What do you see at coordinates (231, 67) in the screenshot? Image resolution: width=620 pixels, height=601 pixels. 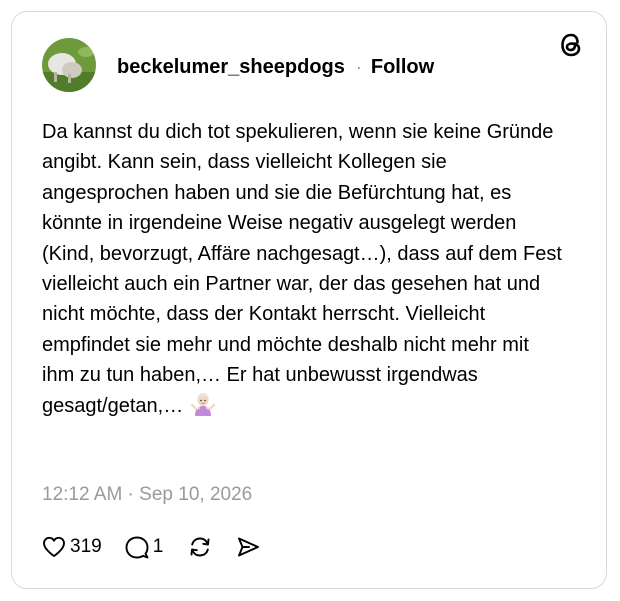 I see `username: beckelumer_sheepdogs` at bounding box center [231, 67].